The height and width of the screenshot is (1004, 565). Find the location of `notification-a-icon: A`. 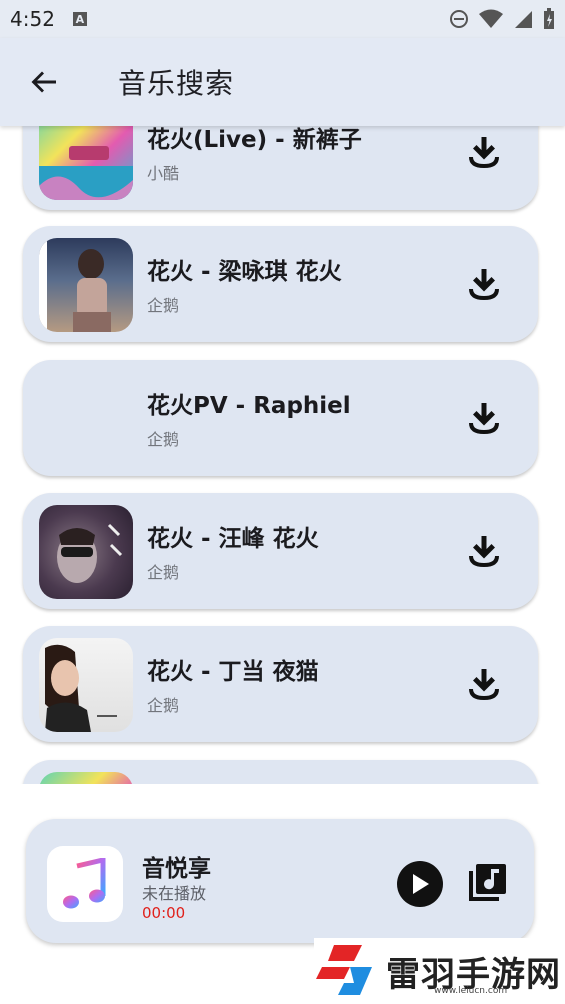

notification-a-icon: A is located at coordinates (79, 19).